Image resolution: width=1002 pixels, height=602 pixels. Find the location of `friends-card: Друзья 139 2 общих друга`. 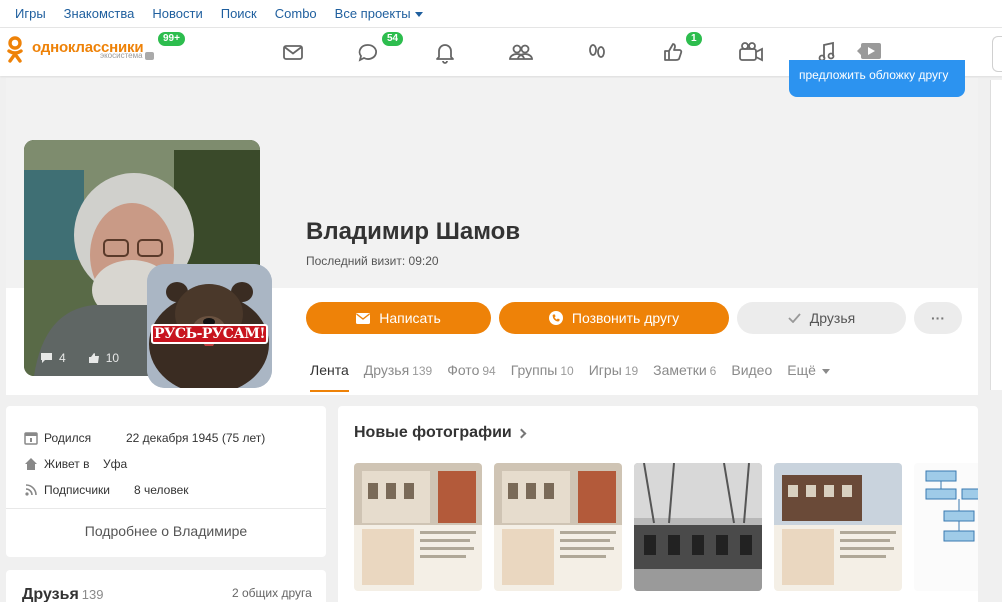

friends-card: Друзья 139 2 общих друга is located at coordinates (166, 586).